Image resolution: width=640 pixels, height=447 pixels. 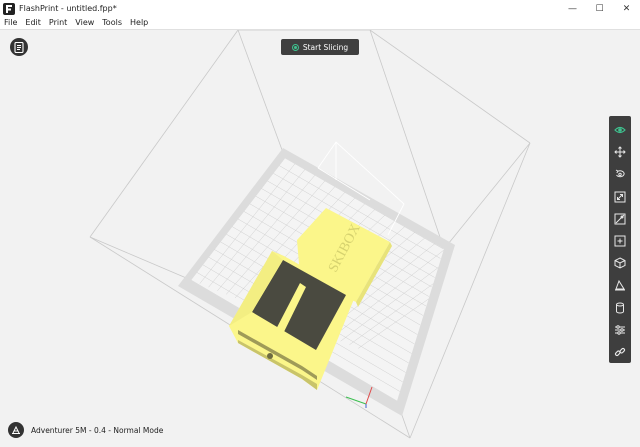 What do you see at coordinates (58, 23) in the screenshot?
I see `menu-print: Print` at bounding box center [58, 23].